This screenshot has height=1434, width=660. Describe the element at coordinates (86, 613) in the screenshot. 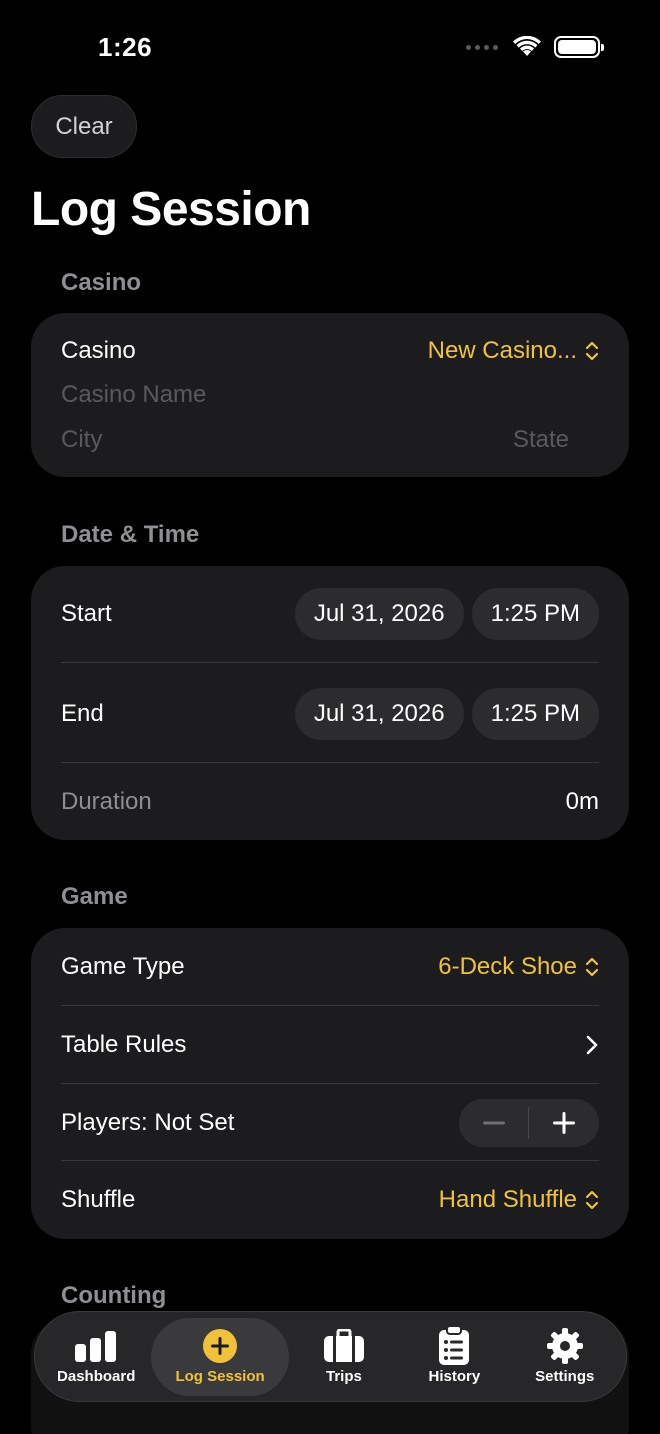

I see `start-label: Start` at that location.